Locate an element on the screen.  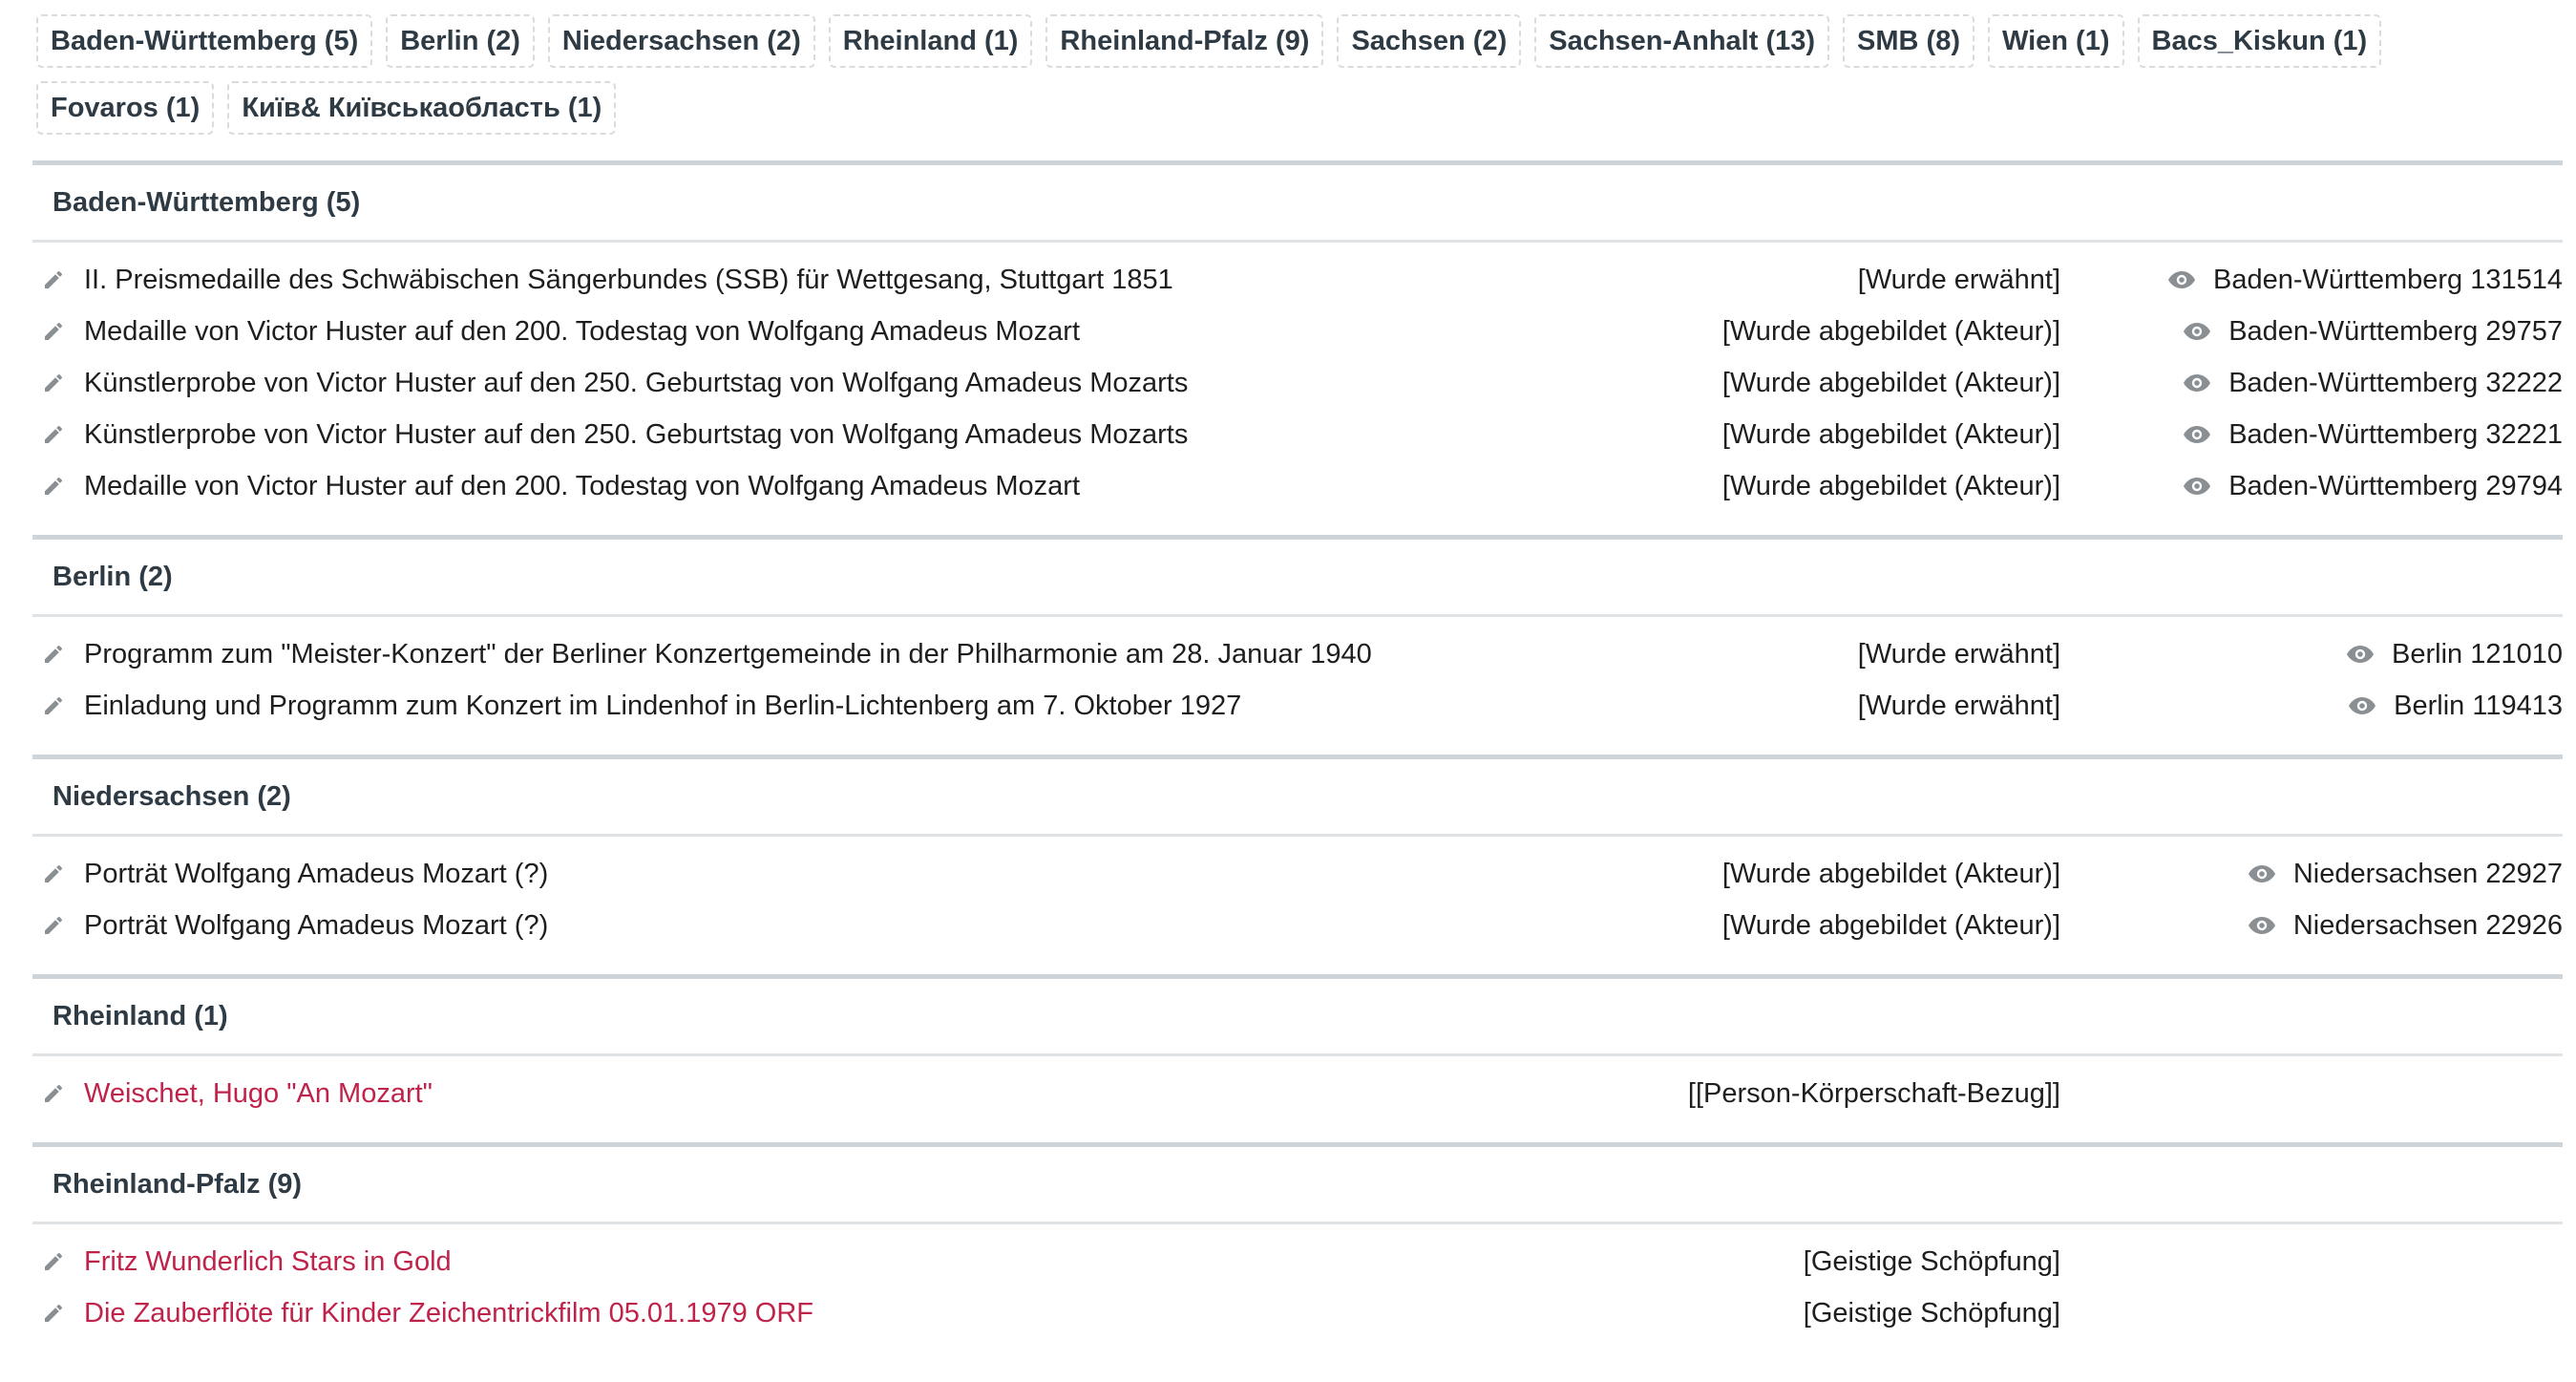
source-reference-link: Berlin 121010 is located at coordinates (2454, 654).